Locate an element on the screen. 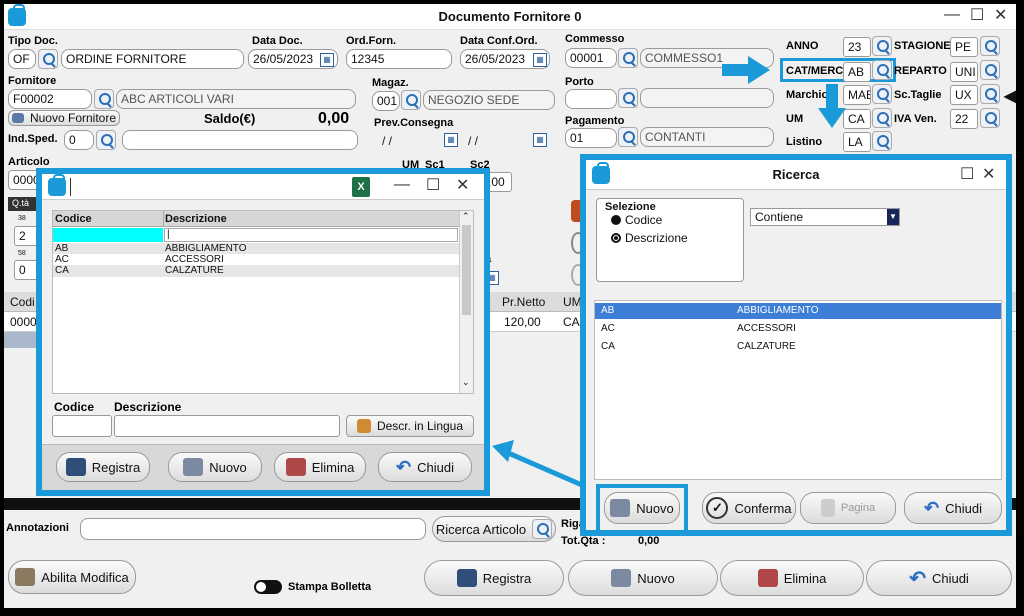  ricerca-nuovo-label: Nuovo is located at coordinates (655, 508).